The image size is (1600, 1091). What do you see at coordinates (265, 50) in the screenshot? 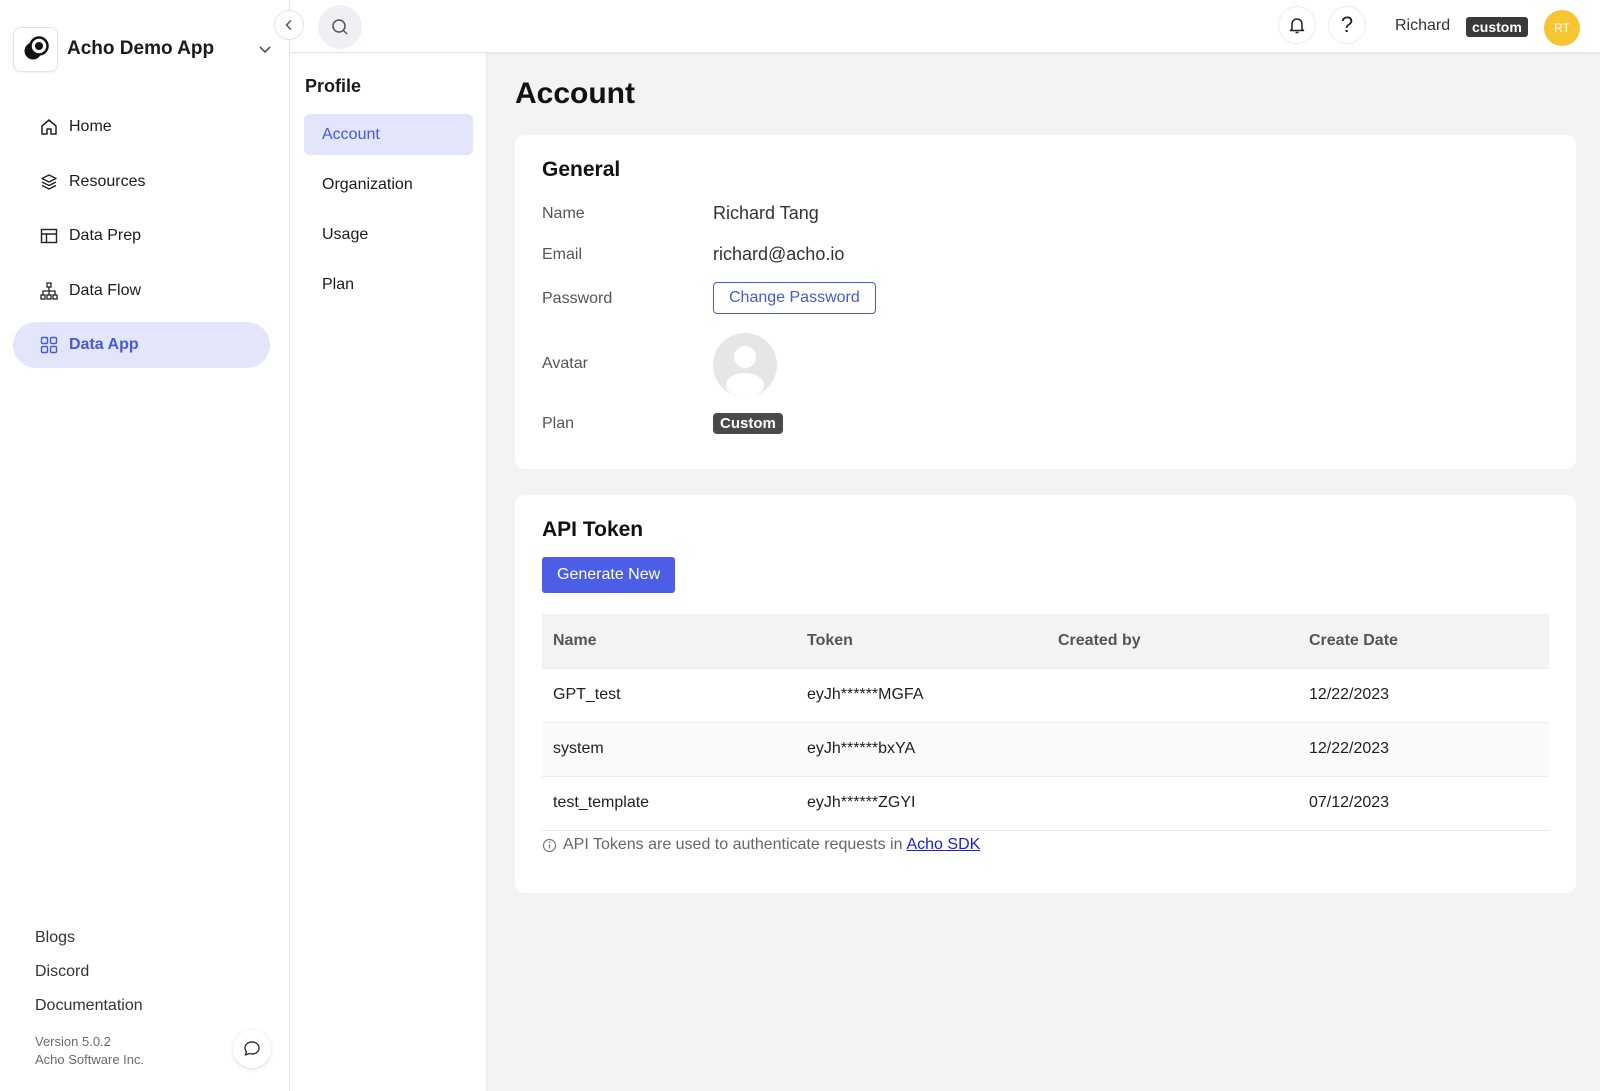
I see `chevron-down-icon` at bounding box center [265, 50].